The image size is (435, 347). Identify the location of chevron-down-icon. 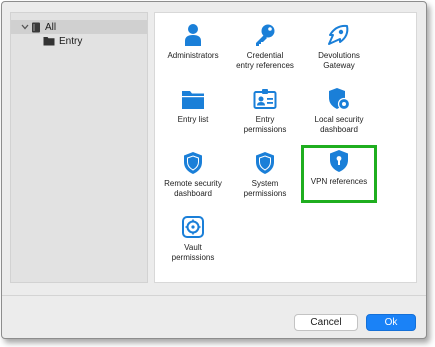
(25, 27).